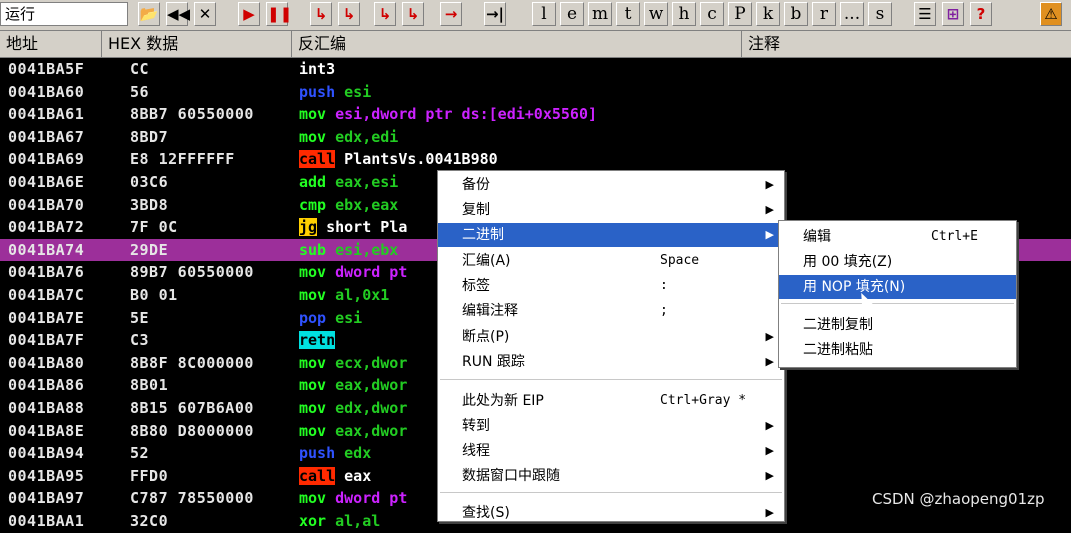 This screenshot has height=533, width=1071. Describe the element at coordinates (358, 91) in the screenshot. I see `row-operands: esi` at that location.